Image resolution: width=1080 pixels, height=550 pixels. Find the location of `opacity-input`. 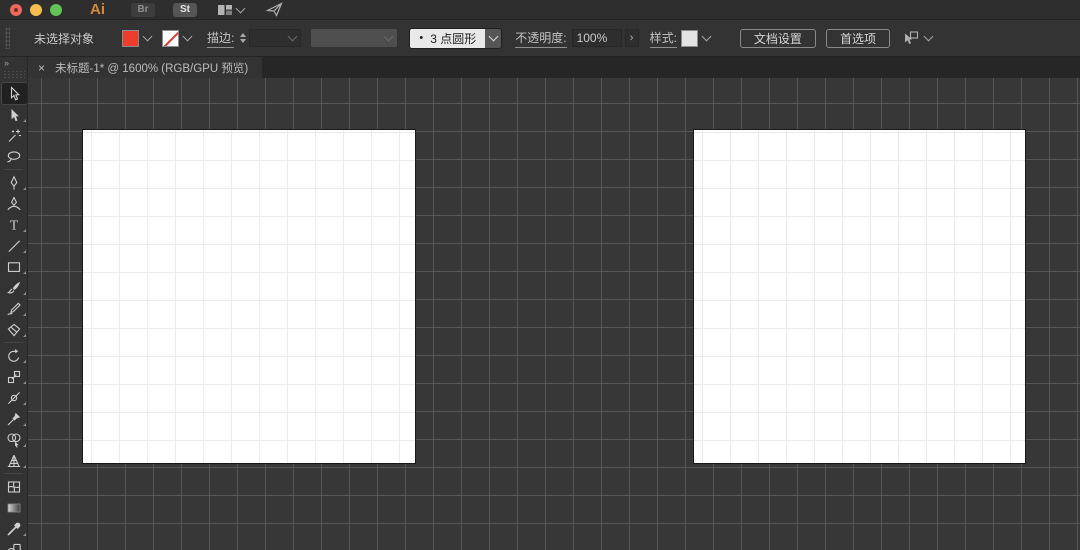

opacity-input is located at coordinates (596, 38).